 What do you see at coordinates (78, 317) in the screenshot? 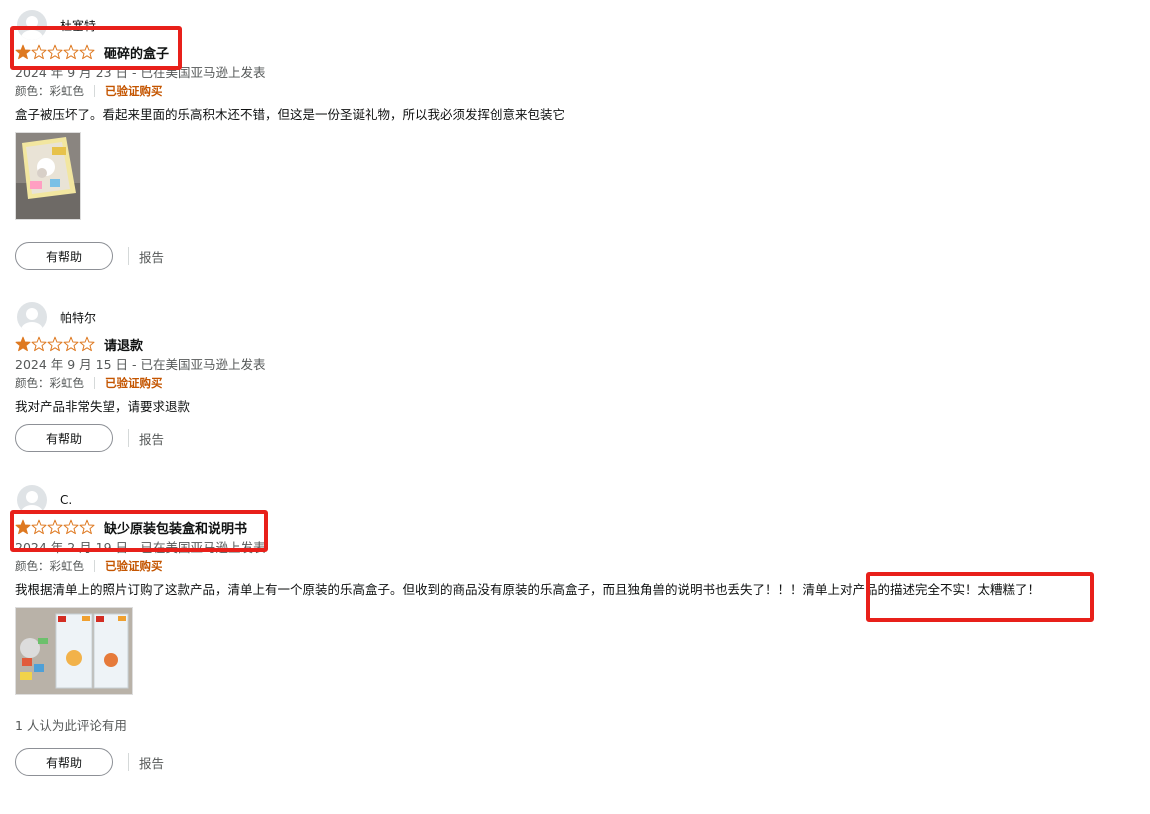
I see `reviewer-name: 帕特尔` at bounding box center [78, 317].